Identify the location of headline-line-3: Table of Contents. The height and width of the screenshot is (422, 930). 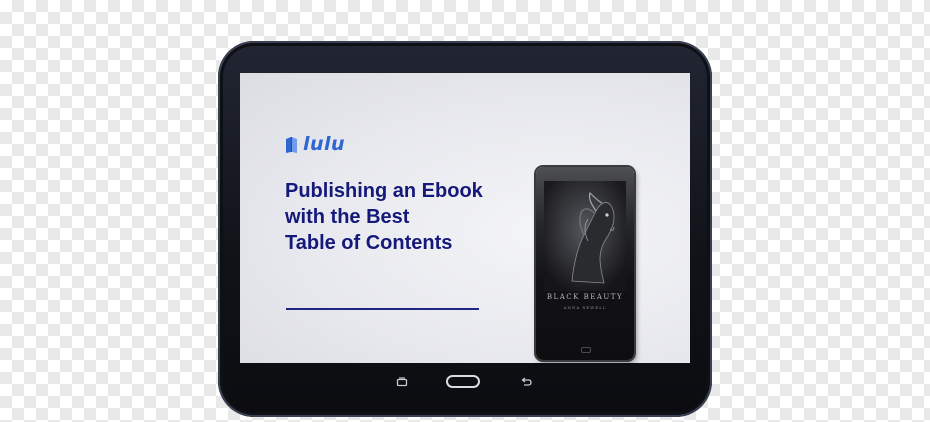
(369, 243).